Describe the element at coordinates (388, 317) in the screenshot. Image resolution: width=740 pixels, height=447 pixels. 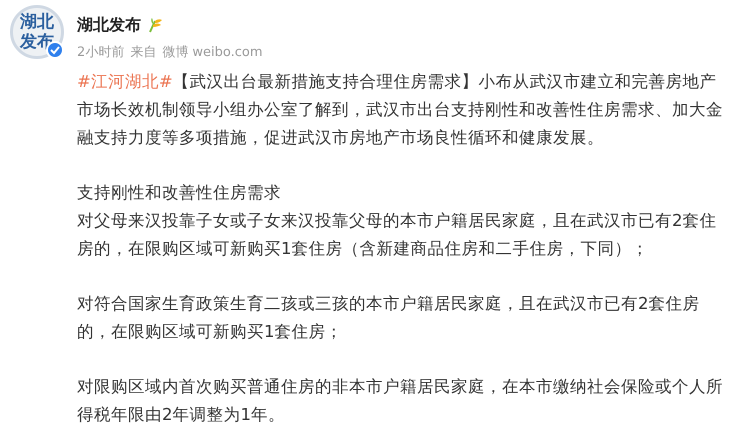
I see `post-paragraph: 对符合国家生育政策生育二孩或三孩的本市户籍居民家庭，且在武汉市已有2套住房的，在限购区域可新购买1套住房；` at that location.